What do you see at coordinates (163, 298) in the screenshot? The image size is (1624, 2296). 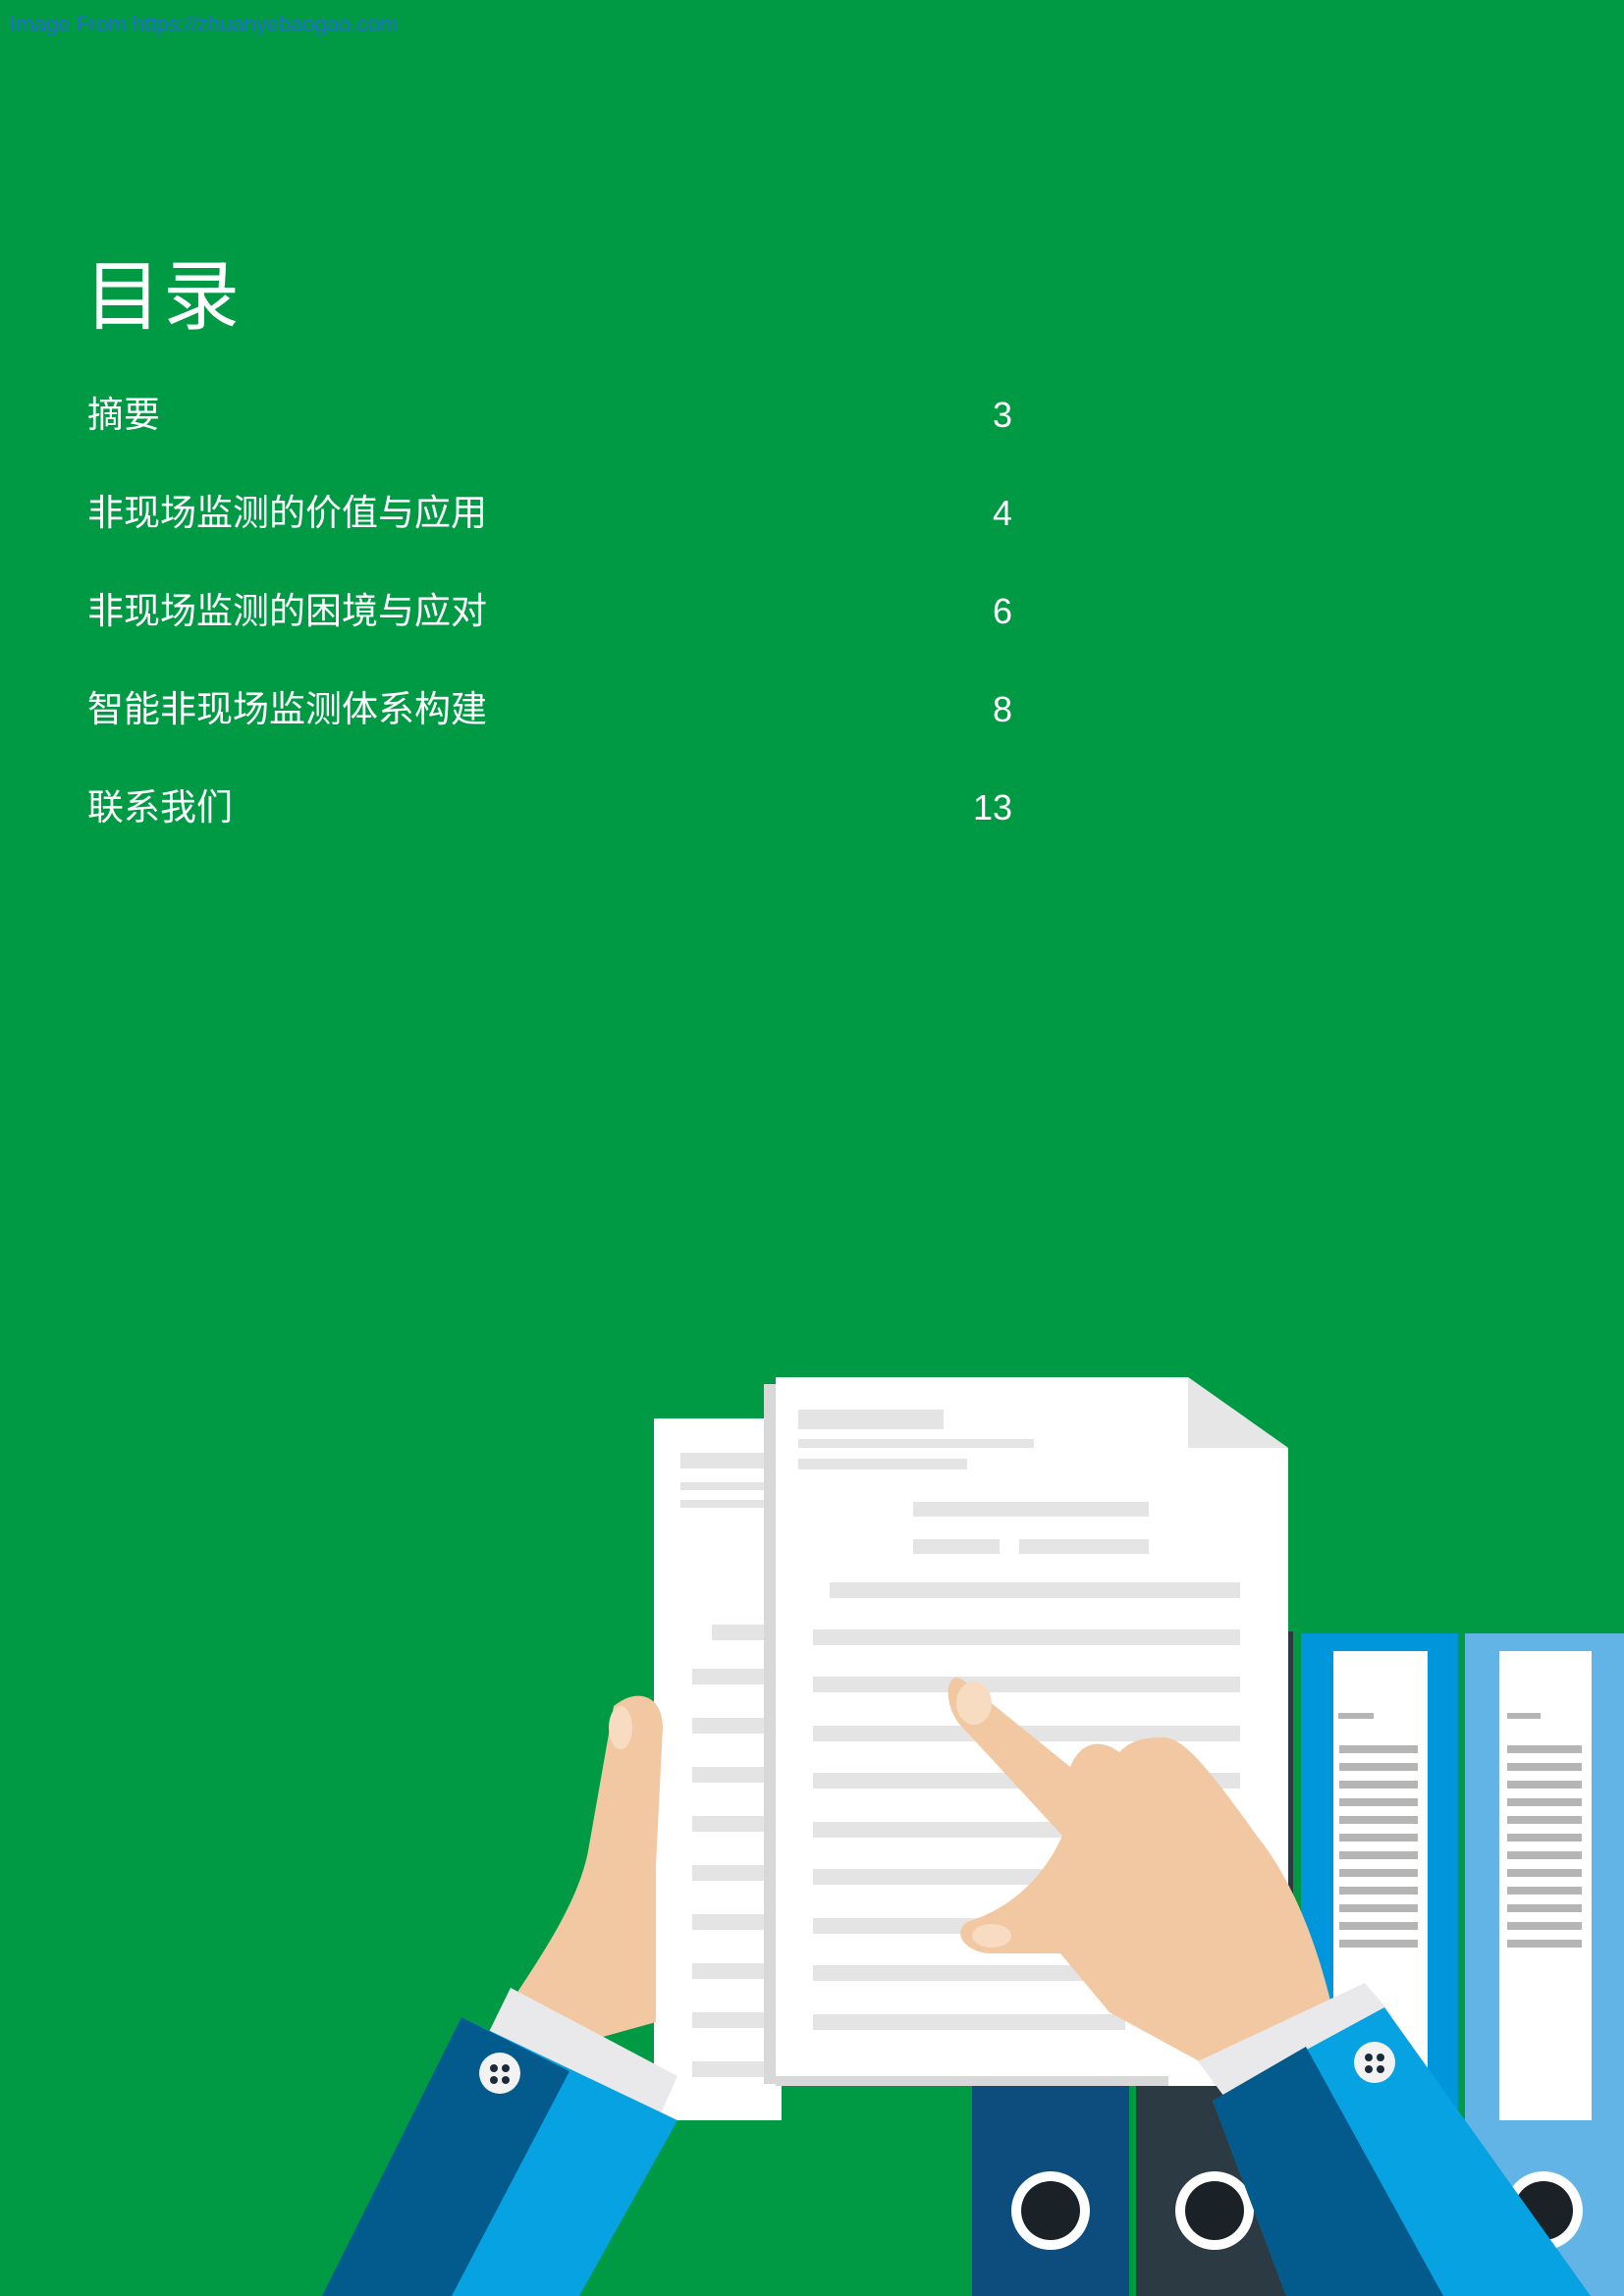 I see `page-title: 目录` at bounding box center [163, 298].